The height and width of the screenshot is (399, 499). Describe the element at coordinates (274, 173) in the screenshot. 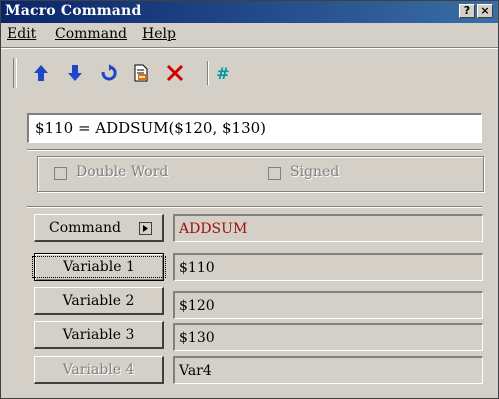

I see `signed-checkbox` at that location.